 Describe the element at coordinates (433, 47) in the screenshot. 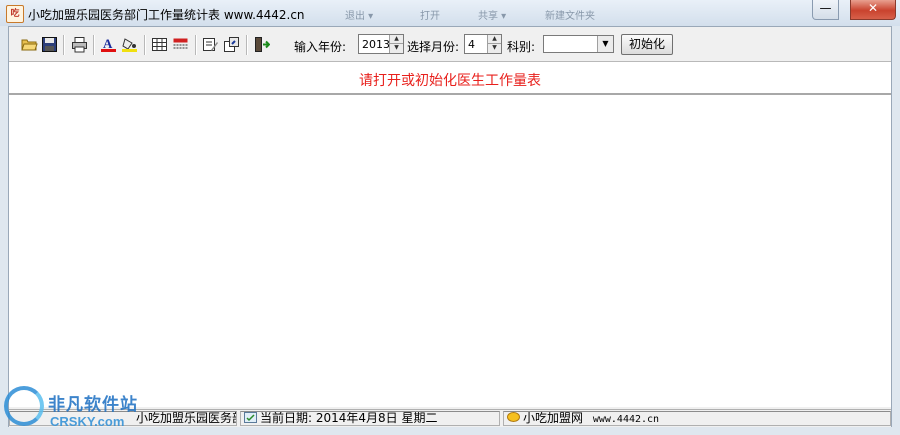

I see `month-label: 选择月份:` at that location.